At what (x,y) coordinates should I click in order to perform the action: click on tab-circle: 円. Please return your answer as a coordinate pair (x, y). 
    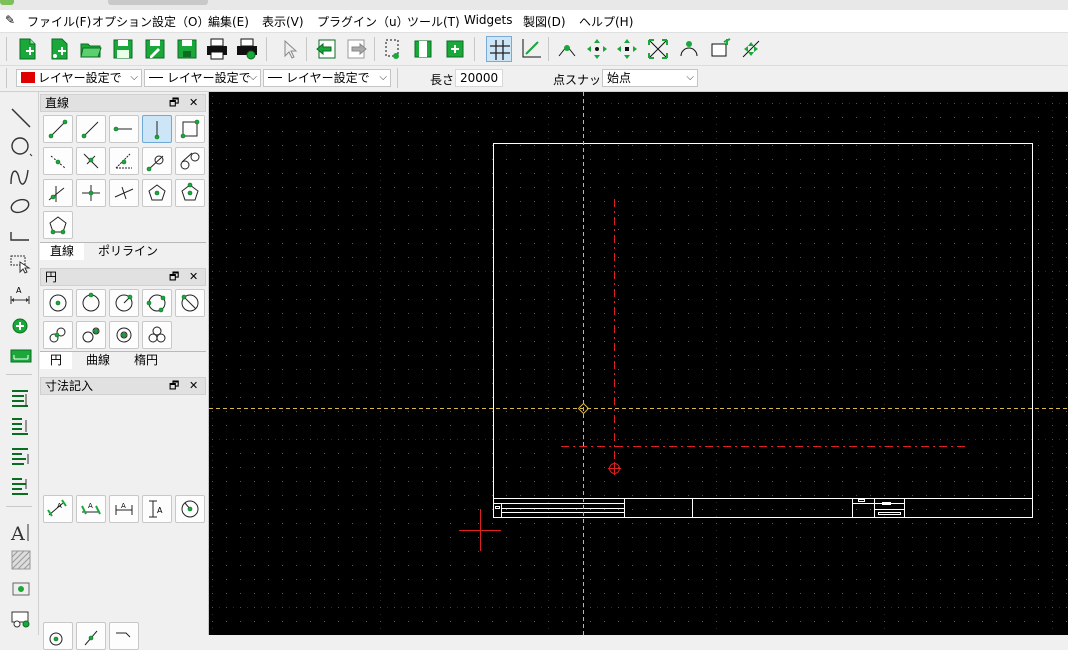
    Looking at the image, I should click on (56, 360).